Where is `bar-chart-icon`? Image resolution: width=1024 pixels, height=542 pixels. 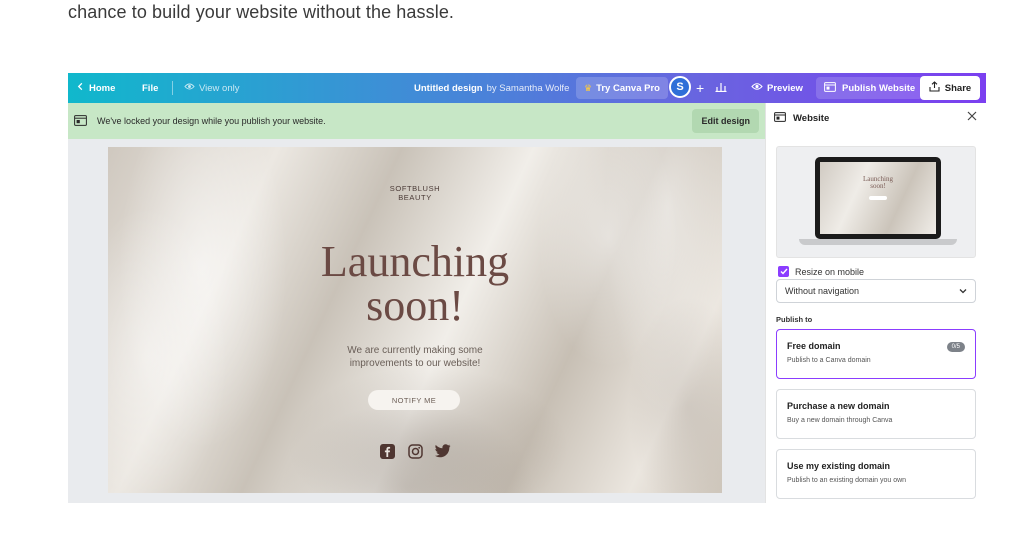
bar-chart-icon is located at coordinates (721, 88).